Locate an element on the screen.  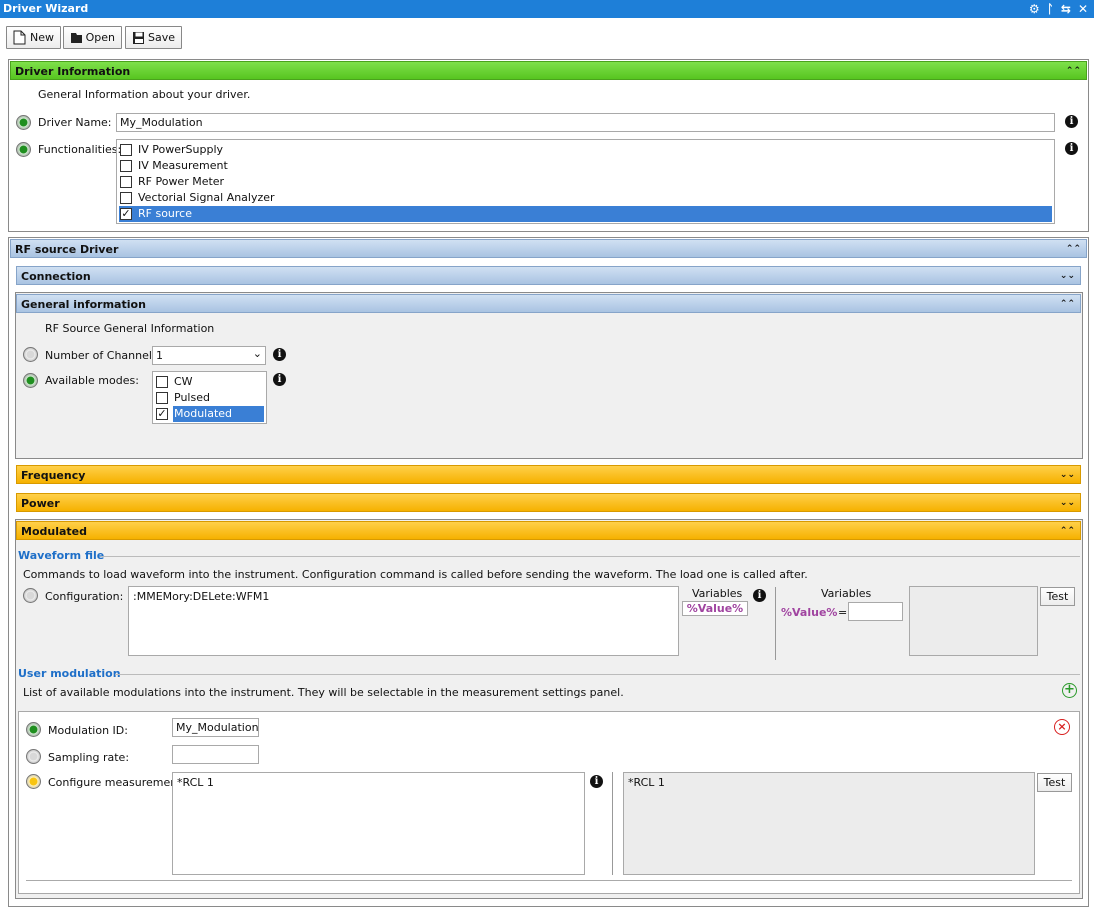
test-output is located at coordinates (973, 621).